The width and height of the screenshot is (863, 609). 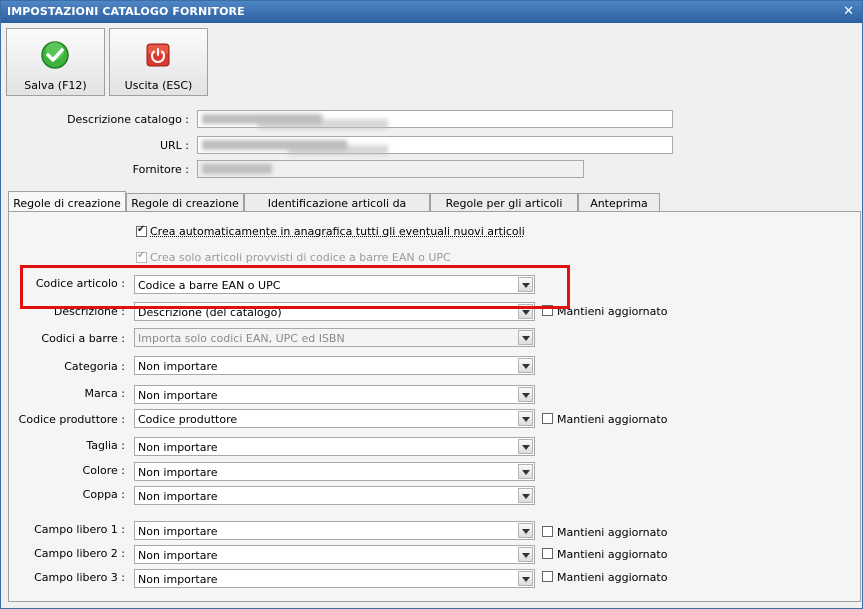 I want to click on campo-libero-1-select: Non importare, so click(x=334, y=530).